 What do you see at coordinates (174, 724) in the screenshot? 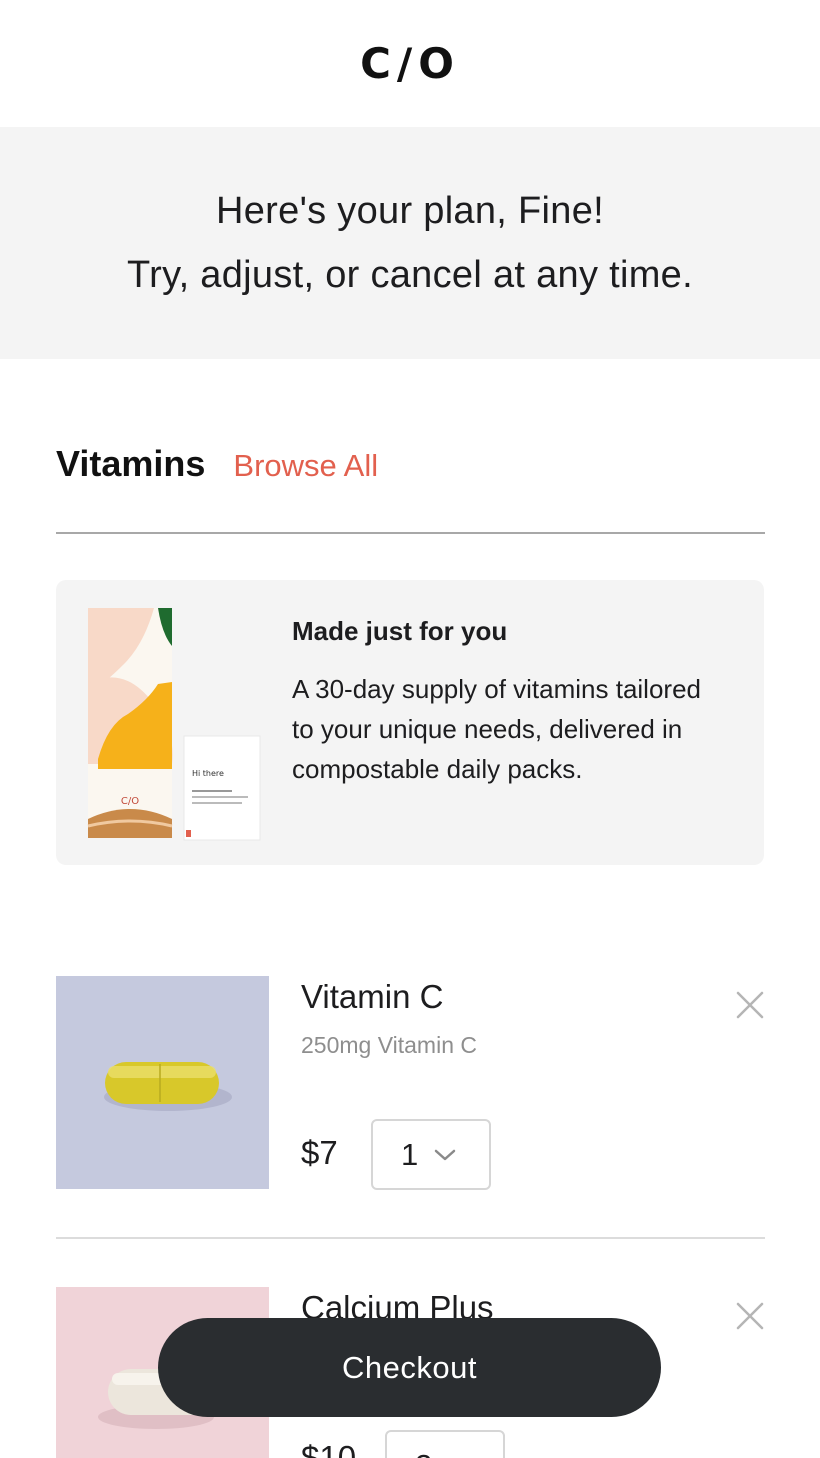
I see `vitamin-pack-image: C/O Hi there` at bounding box center [174, 724].